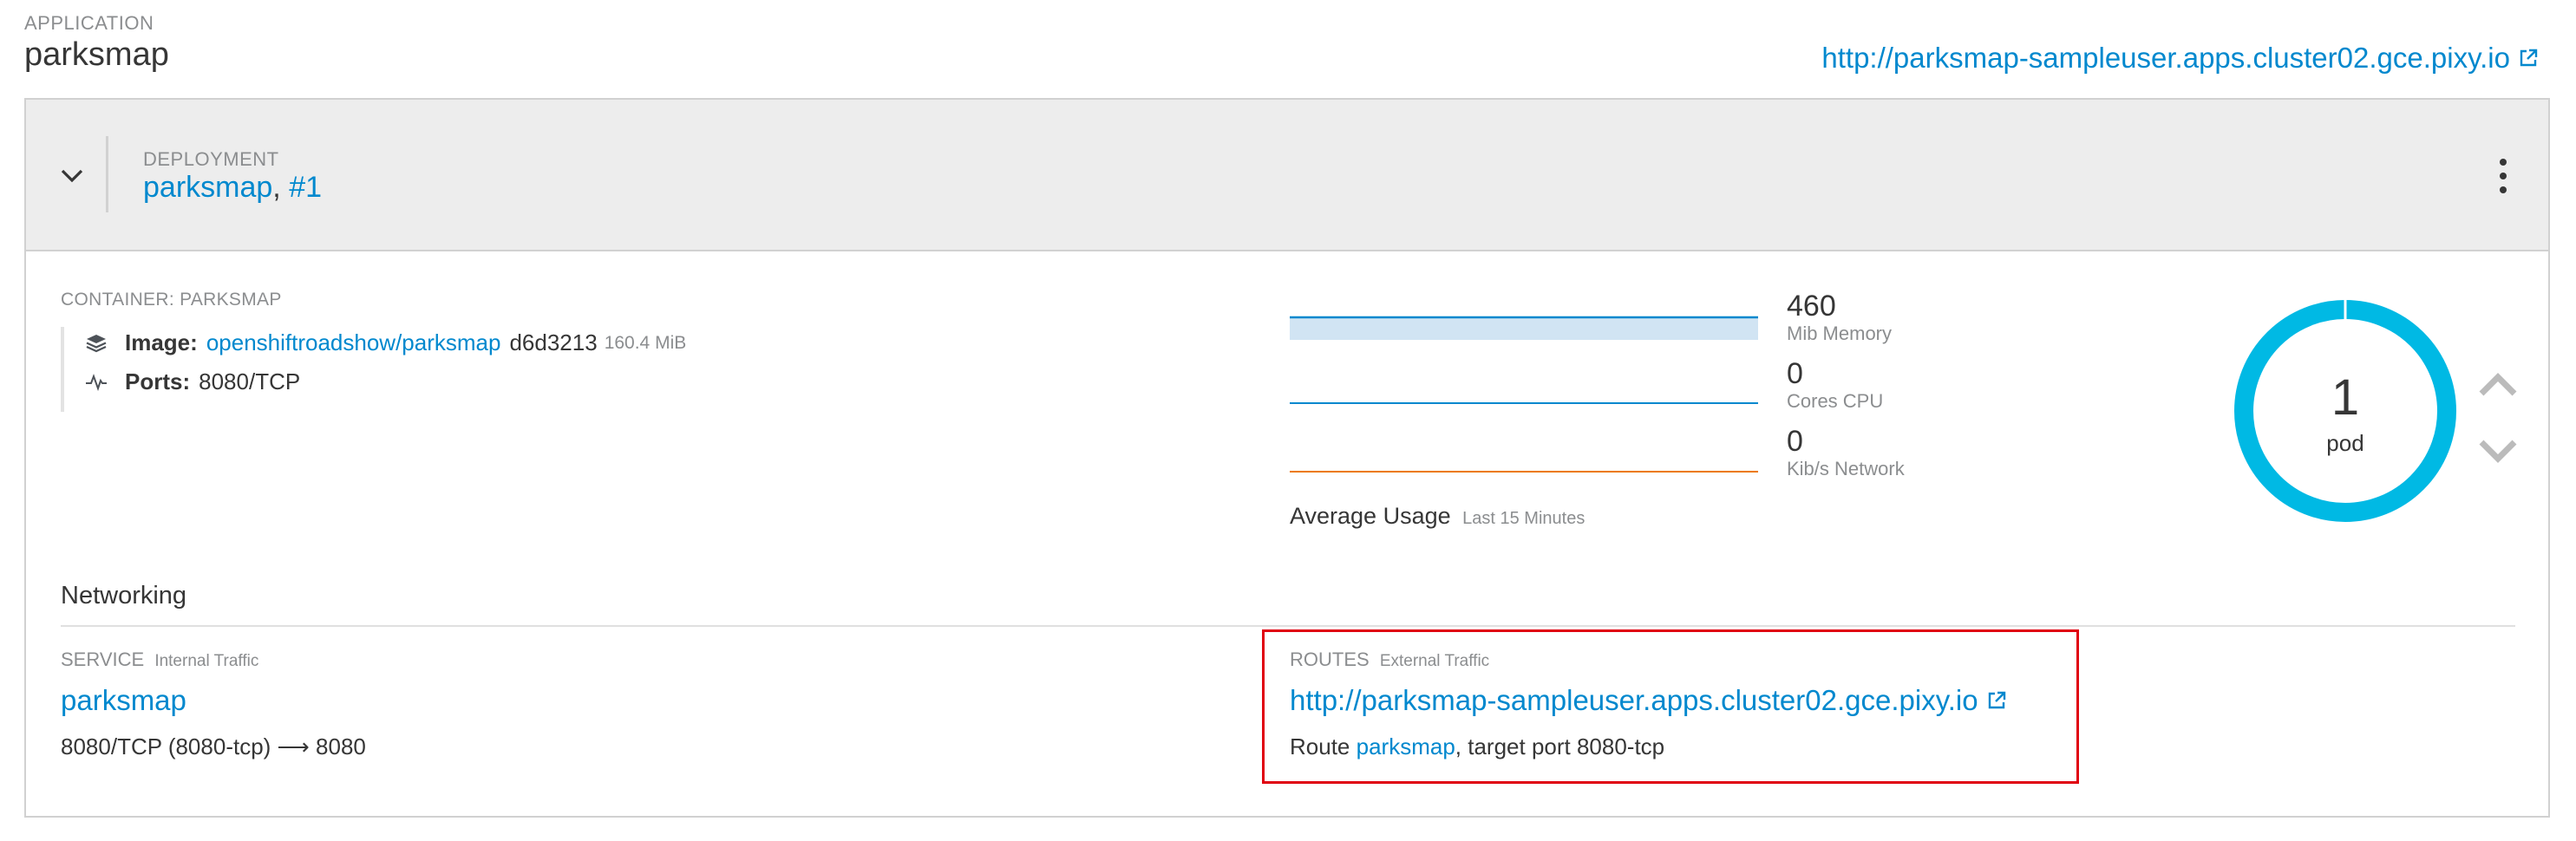 This screenshot has height=841, width=2576. I want to click on route-description: Route parksmap, target port 8080-tcp, so click(1477, 746).